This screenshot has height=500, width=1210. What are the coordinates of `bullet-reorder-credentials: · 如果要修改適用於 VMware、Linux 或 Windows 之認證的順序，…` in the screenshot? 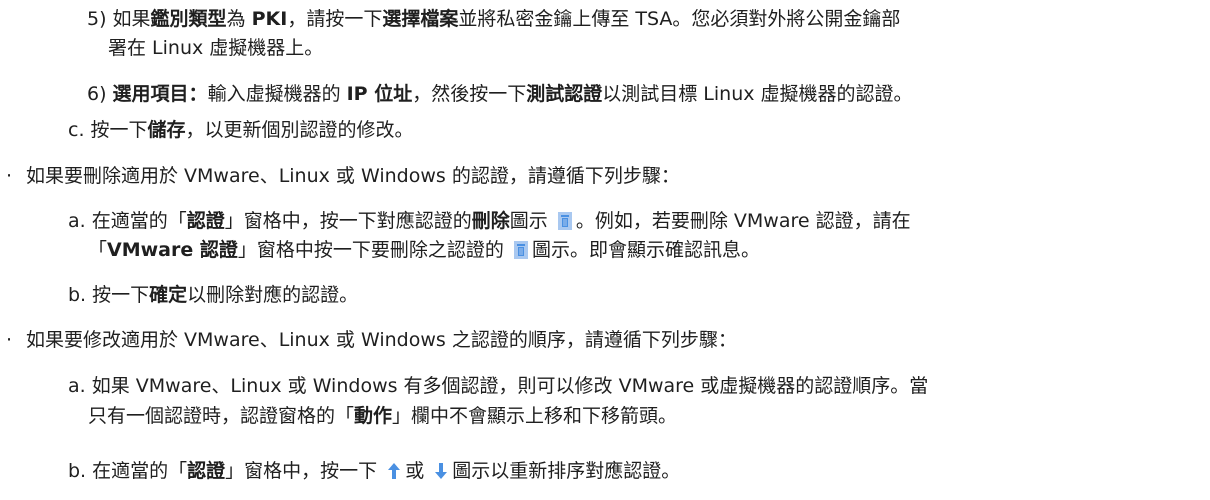 It's located at (371, 340).